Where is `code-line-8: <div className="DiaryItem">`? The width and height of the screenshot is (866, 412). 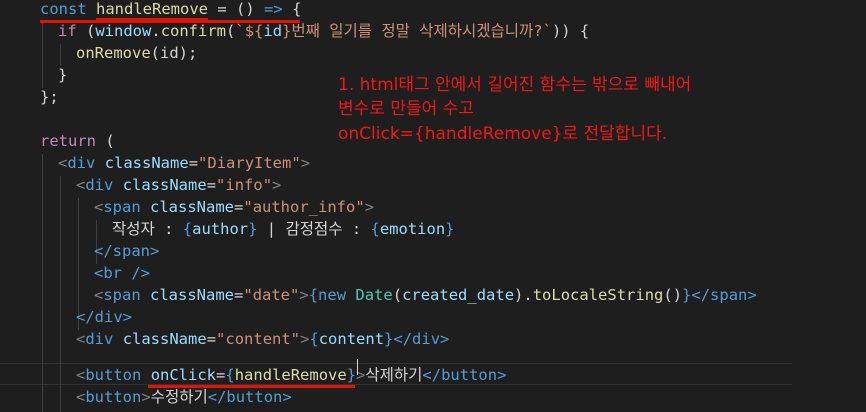
code-line-8: <div className="DiaryItem"> is located at coordinates (184, 163).